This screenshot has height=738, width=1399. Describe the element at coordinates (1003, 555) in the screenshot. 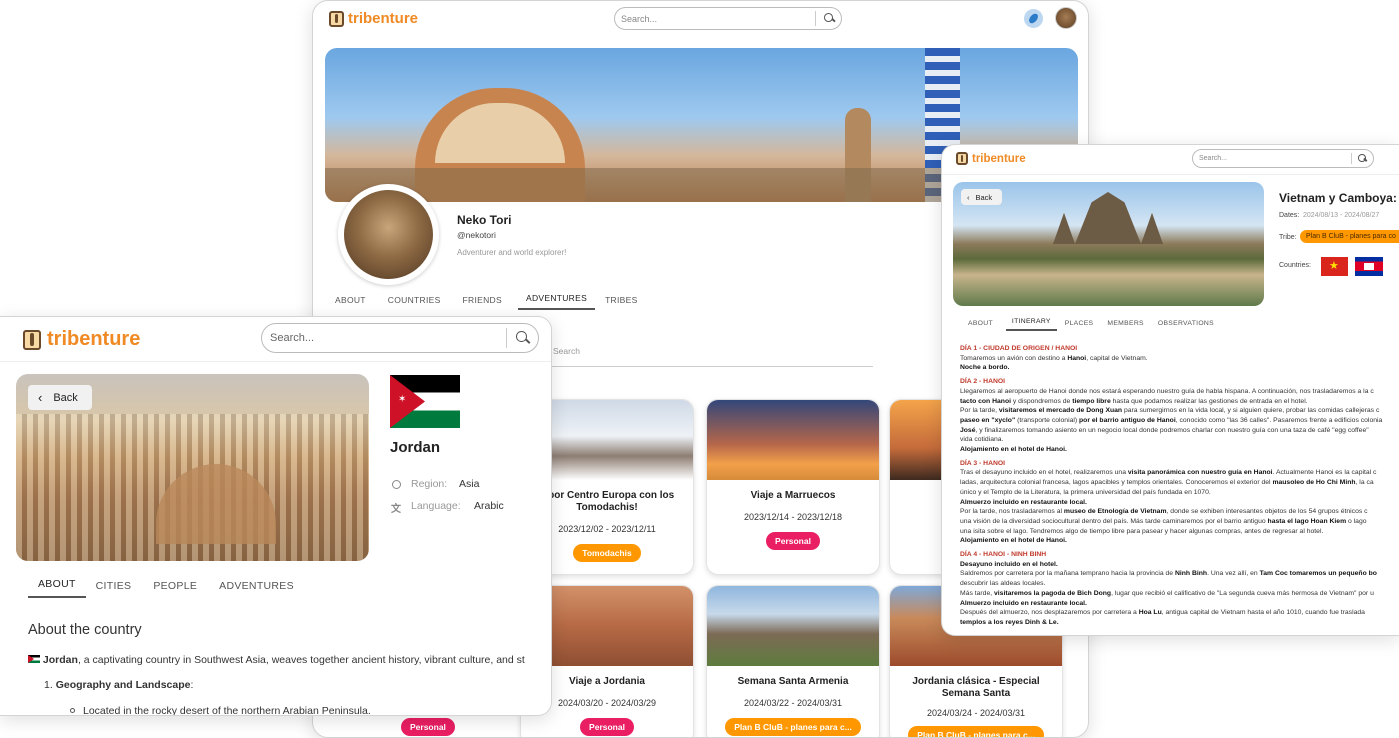

I see `itinerary-day-title: DÍA 4 - HANOI - NINH BINH` at that location.